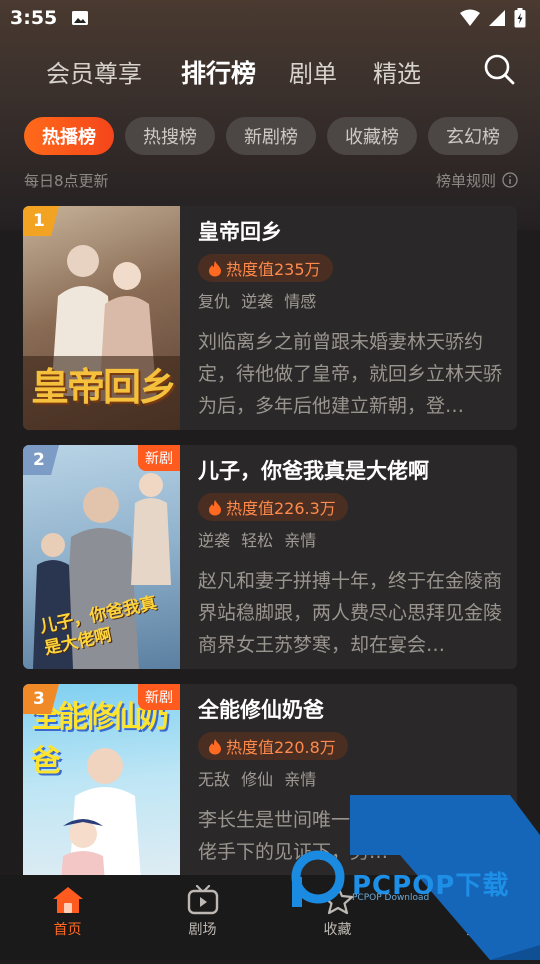 The height and width of the screenshot is (964, 540). Describe the element at coordinates (202, 930) in the screenshot. I see `nav-theater-label: 剧场` at that location.